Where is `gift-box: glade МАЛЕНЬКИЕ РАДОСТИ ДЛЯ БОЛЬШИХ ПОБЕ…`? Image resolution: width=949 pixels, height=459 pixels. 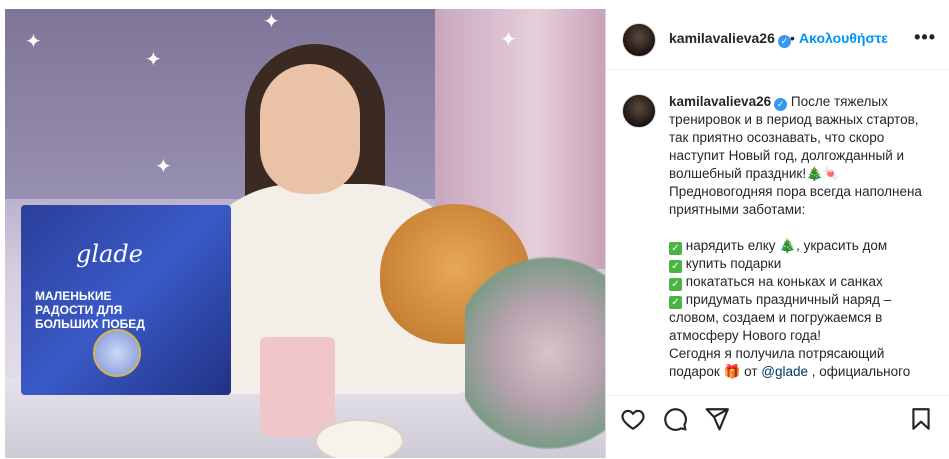 gift-box: glade МАЛЕНЬКИЕ РАДОСТИ ДЛЯ БОЛЬШИХ ПОБЕ… is located at coordinates (126, 300).